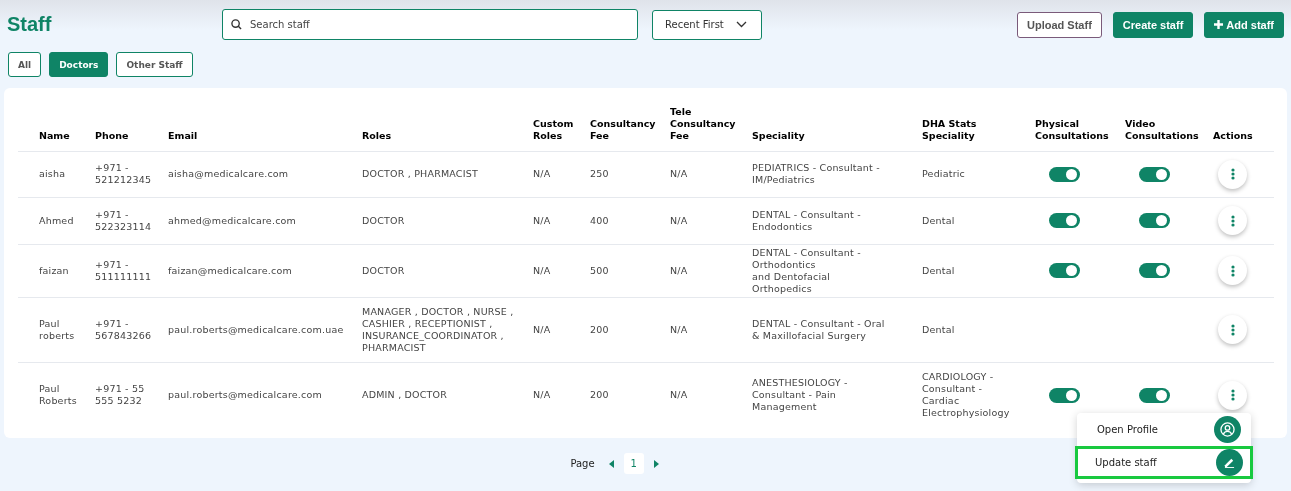 Image resolution: width=1291 pixels, height=491 pixels. I want to click on table-cell-text: aisha@medicalcare.com, so click(229, 174).